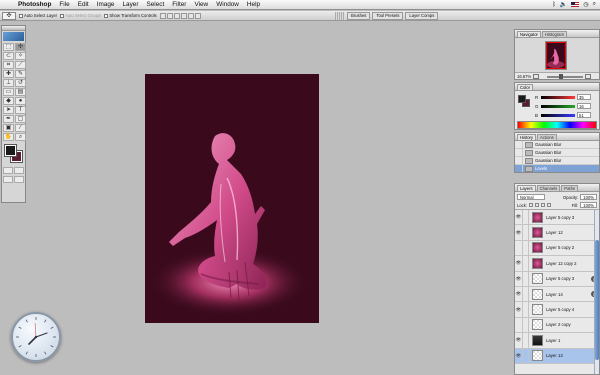  I want to click on lasso-tool-icon: ⊂, so click(8, 56).